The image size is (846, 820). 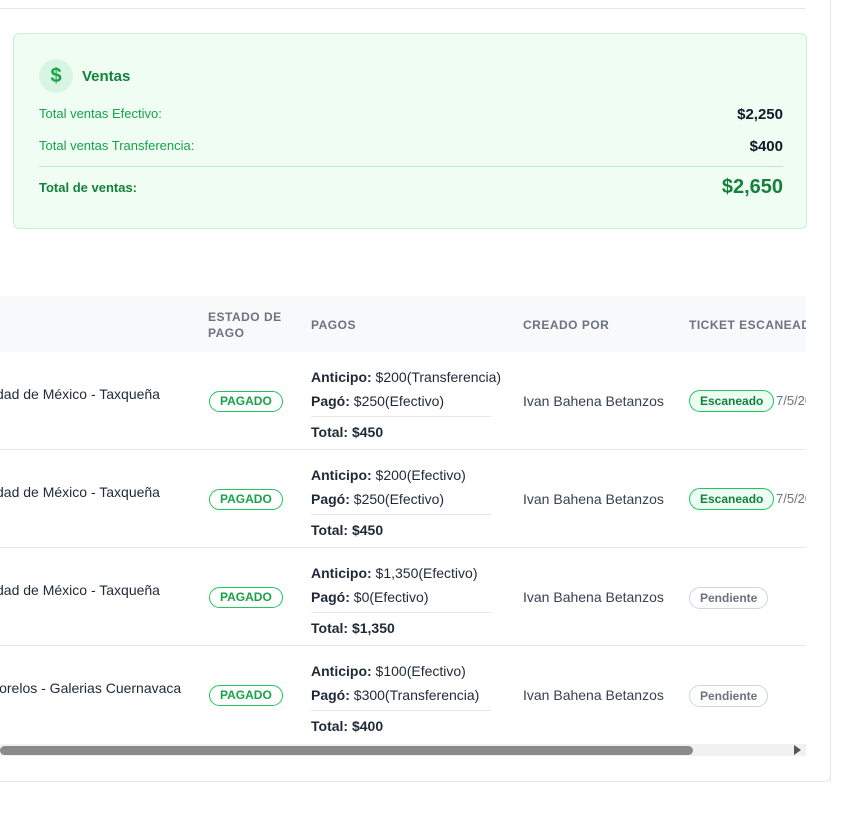 I want to click on pago-line: Pagó: $300(Transferencia), so click(x=401, y=697).